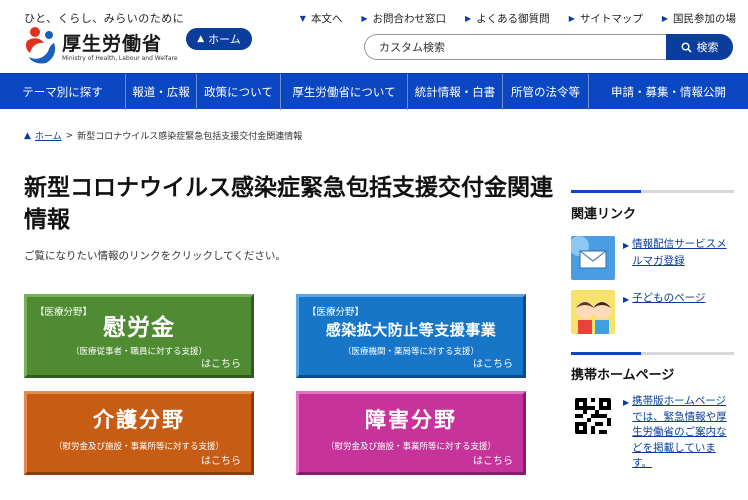  What do you see at coordinates (593, 312) in the screenshot?
I see `kids-icon` at bounding box center [593, 312].